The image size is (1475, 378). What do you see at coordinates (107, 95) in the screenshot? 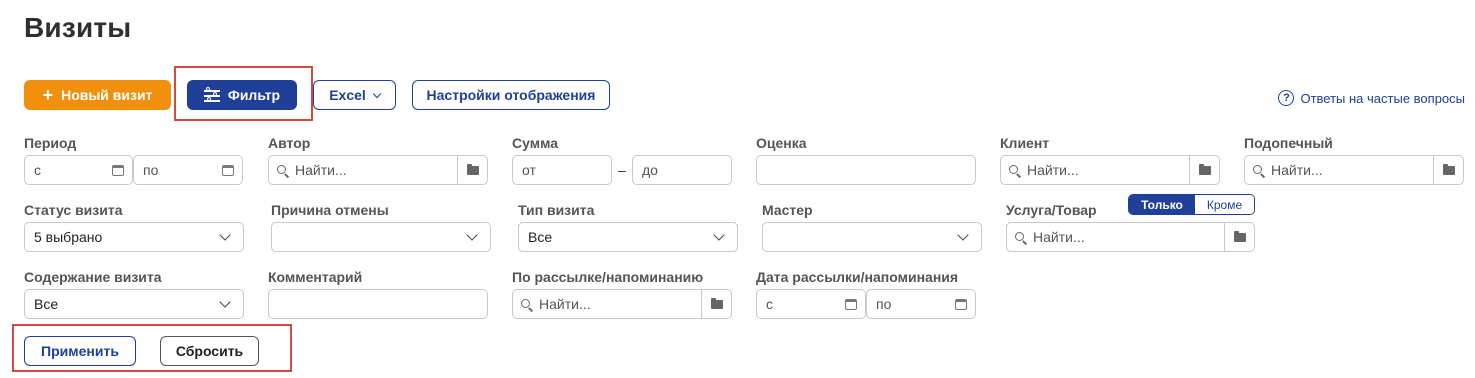
I see `new-visit-label: Новый визит` at bounding box center [107, 95].